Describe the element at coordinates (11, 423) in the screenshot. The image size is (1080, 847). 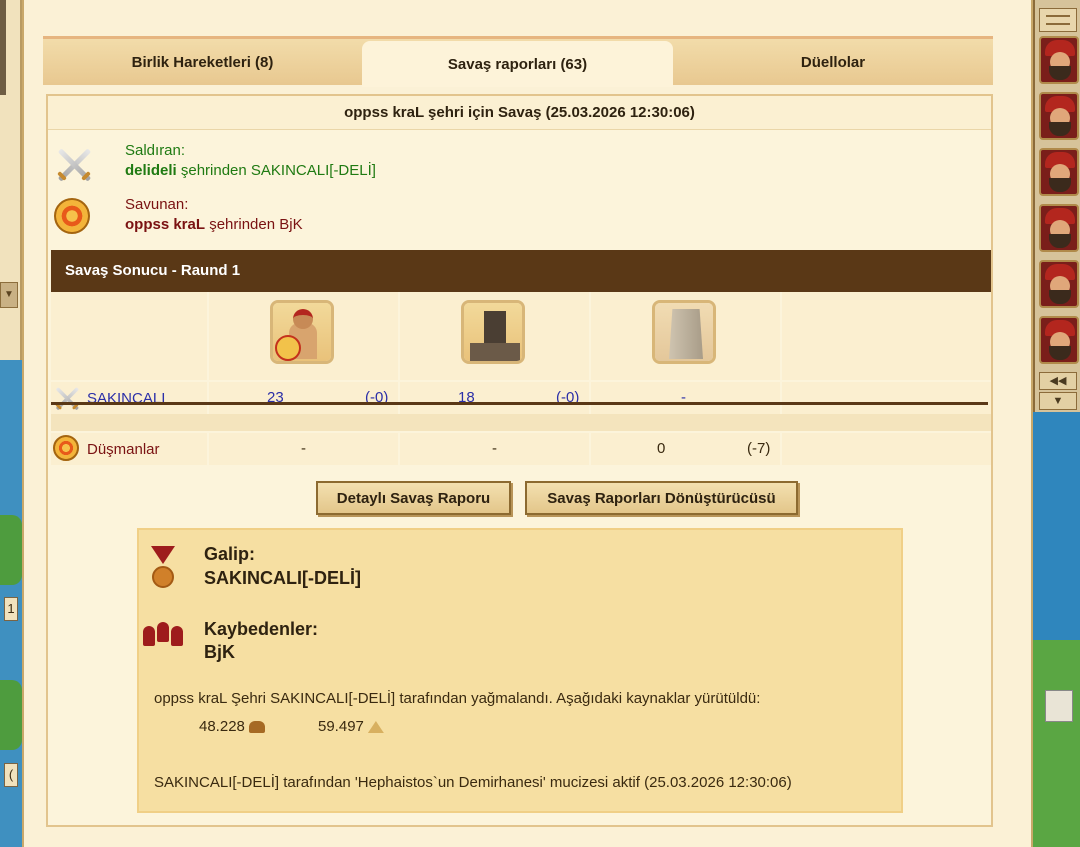
I see `left-game-strip: ▼ 1 (` at that location.